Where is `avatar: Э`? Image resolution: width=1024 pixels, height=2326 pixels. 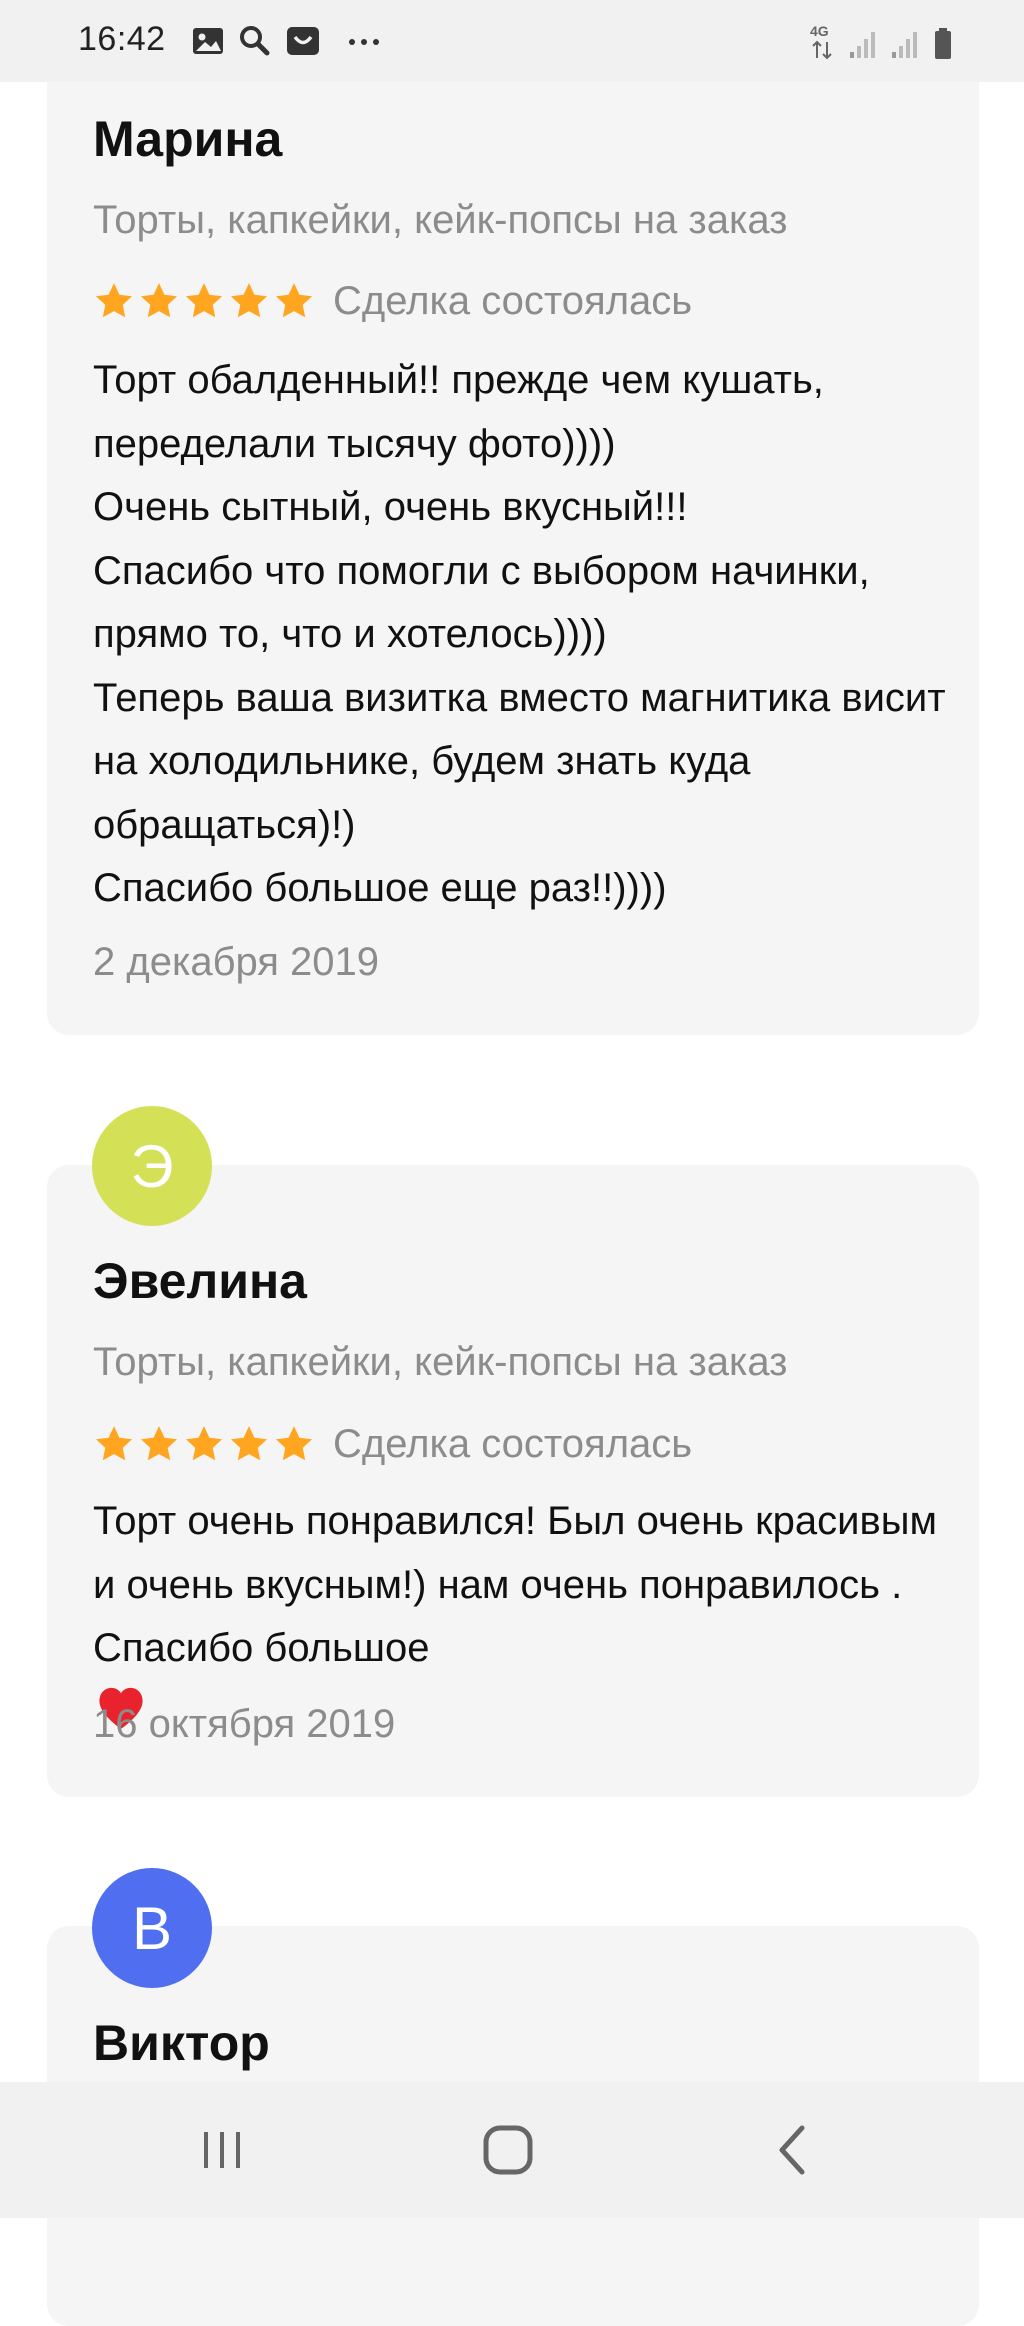
avatar: Э is located at coordinates (152, 1166).